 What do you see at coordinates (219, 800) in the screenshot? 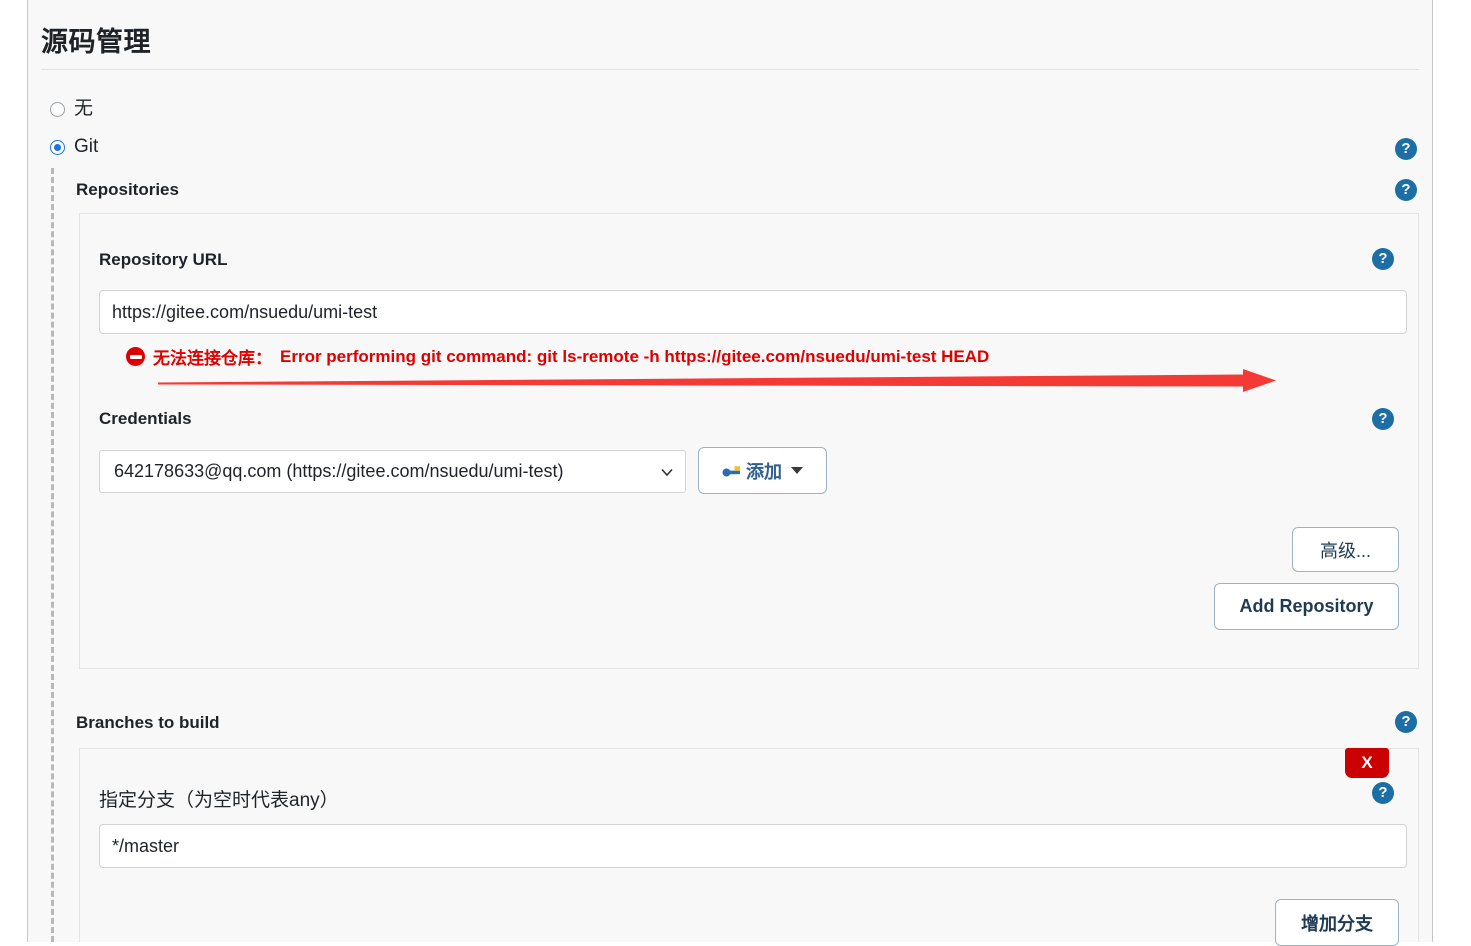
I see `branch-specifier-label: 指定分支（为空时代表any）` at bounding box center [219, 800].